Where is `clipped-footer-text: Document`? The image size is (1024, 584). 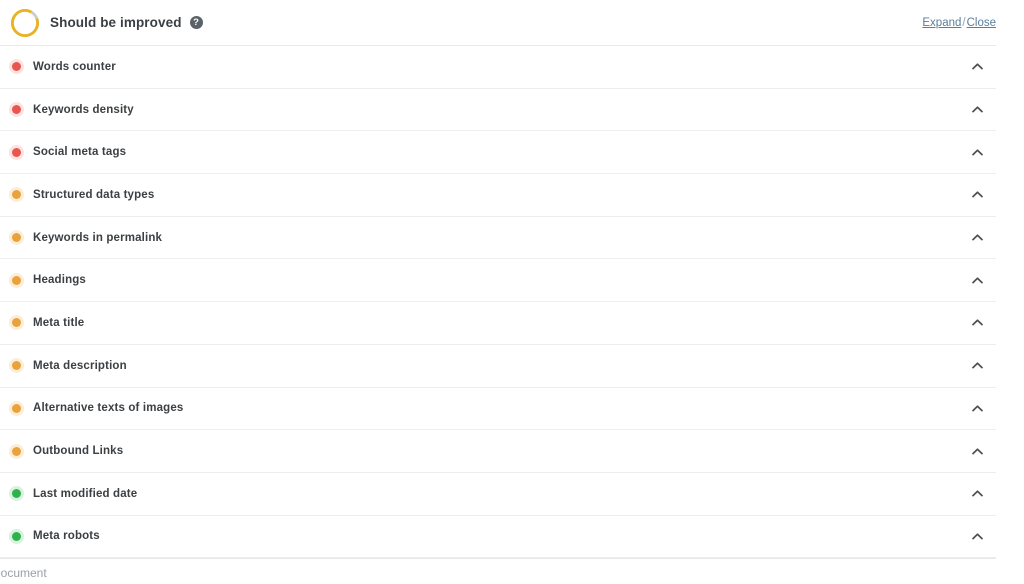 clipped-footer-text: Document is located at coordinates (23, 573).